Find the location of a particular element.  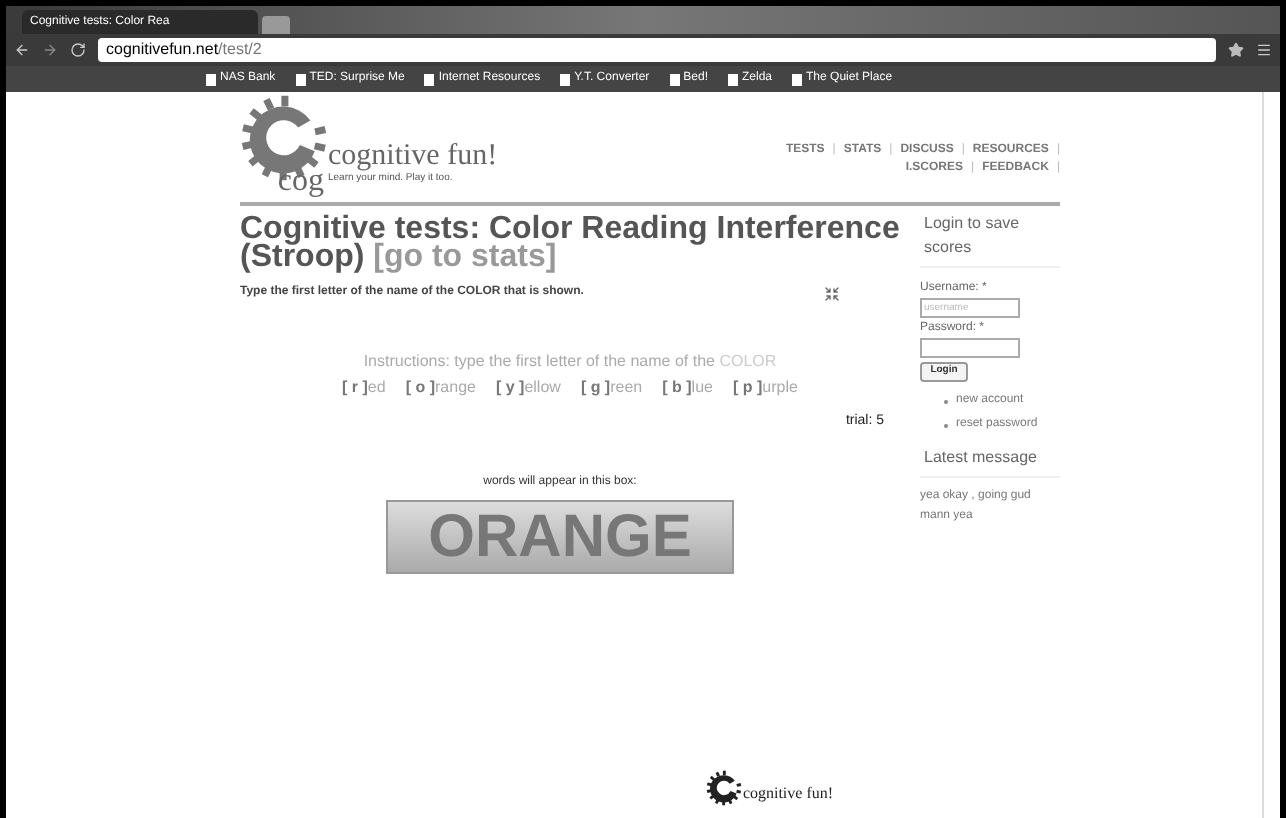

logo-text: cog is located at coordinates (300, 182).